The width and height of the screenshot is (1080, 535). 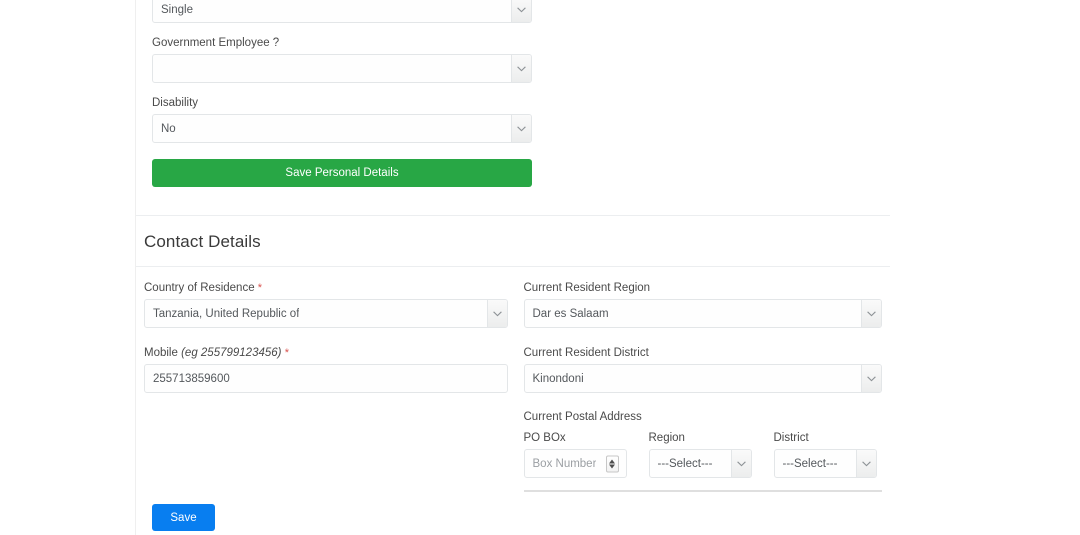 What do you see at coordinates (342, 128) in the screenshot?
I see `disability-select: No` at bounding box center [342, 128].